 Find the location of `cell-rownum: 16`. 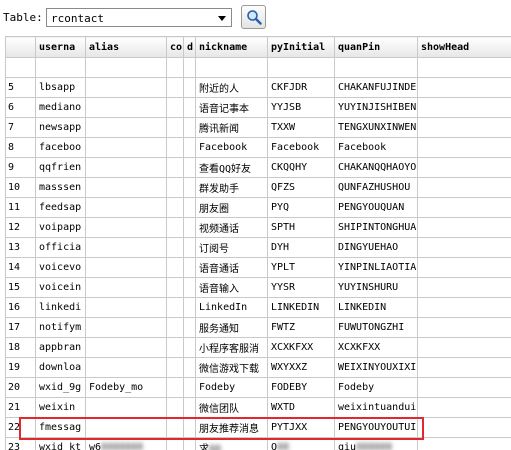

cell-rownum: 16 is located at coordinates (20, 307).